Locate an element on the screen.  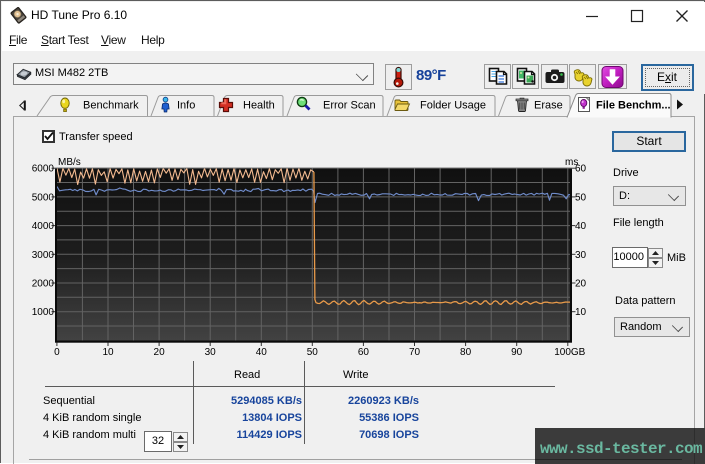
svg-text: 90 is located at coordinates (517, 352).